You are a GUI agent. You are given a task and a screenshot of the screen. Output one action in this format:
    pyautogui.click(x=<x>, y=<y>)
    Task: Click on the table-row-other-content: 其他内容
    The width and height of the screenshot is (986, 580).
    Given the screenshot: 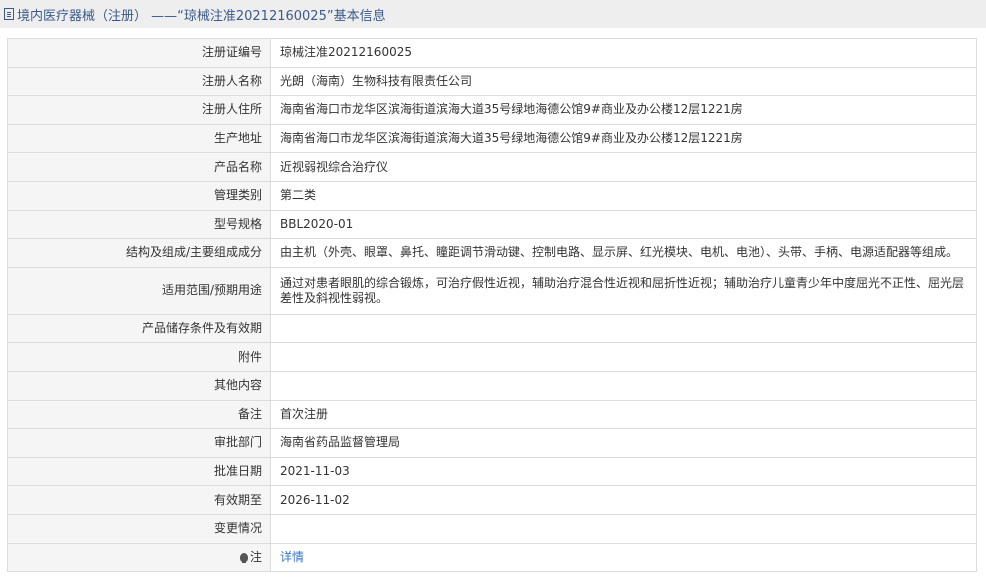 What is the action you would take?
    pyautogui.click(x=492, y=385)
    